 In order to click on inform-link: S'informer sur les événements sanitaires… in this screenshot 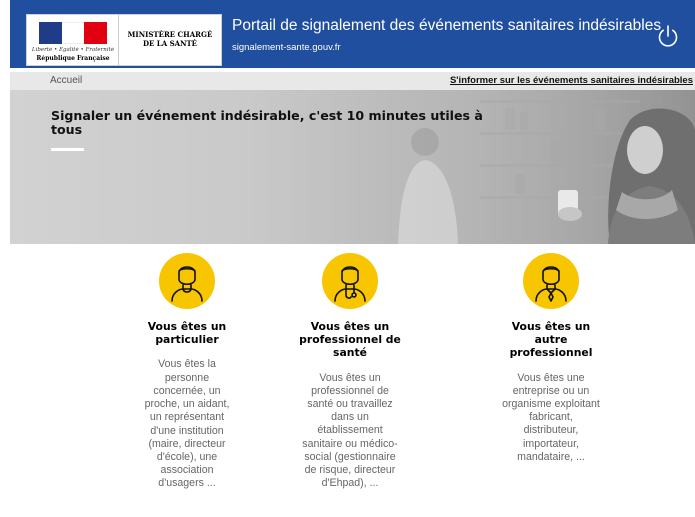, I will do `click(571, 80)`.